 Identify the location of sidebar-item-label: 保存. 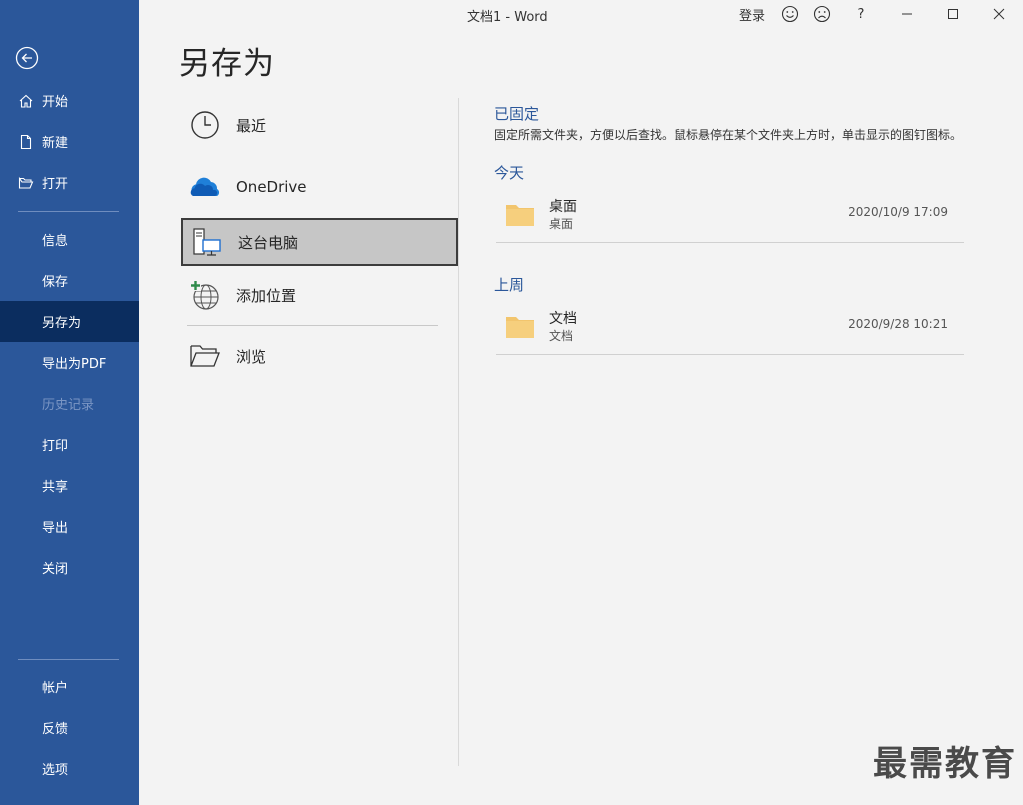
(55, 282).